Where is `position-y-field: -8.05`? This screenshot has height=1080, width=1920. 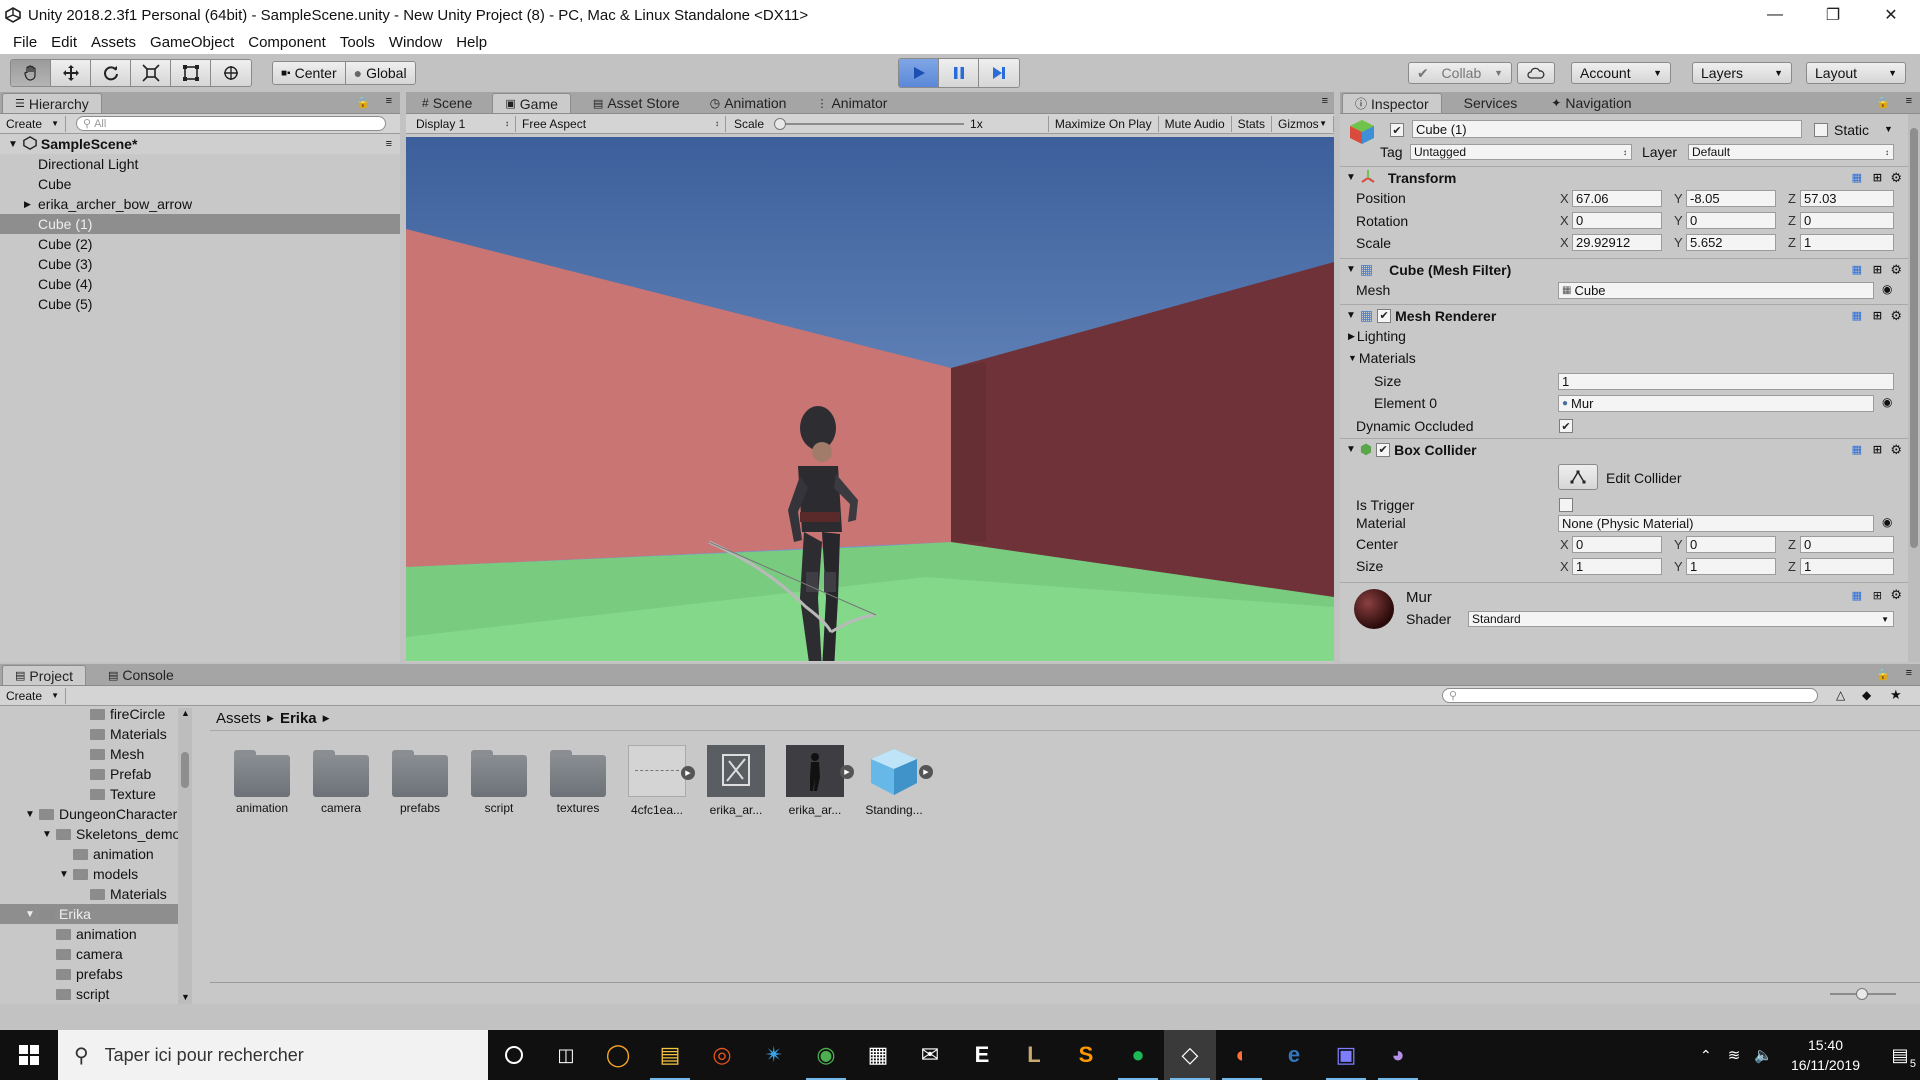 position-y-field: -8.05 is located at coordinates (1731, 198).